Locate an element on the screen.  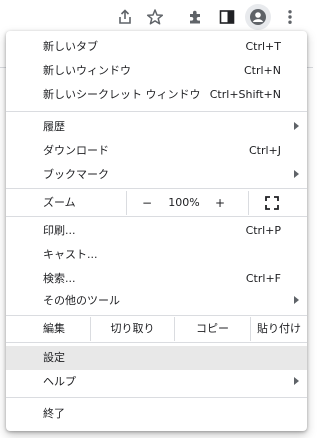
menu-item-more-tools: その他のツール is located at coordinates (156, 301).